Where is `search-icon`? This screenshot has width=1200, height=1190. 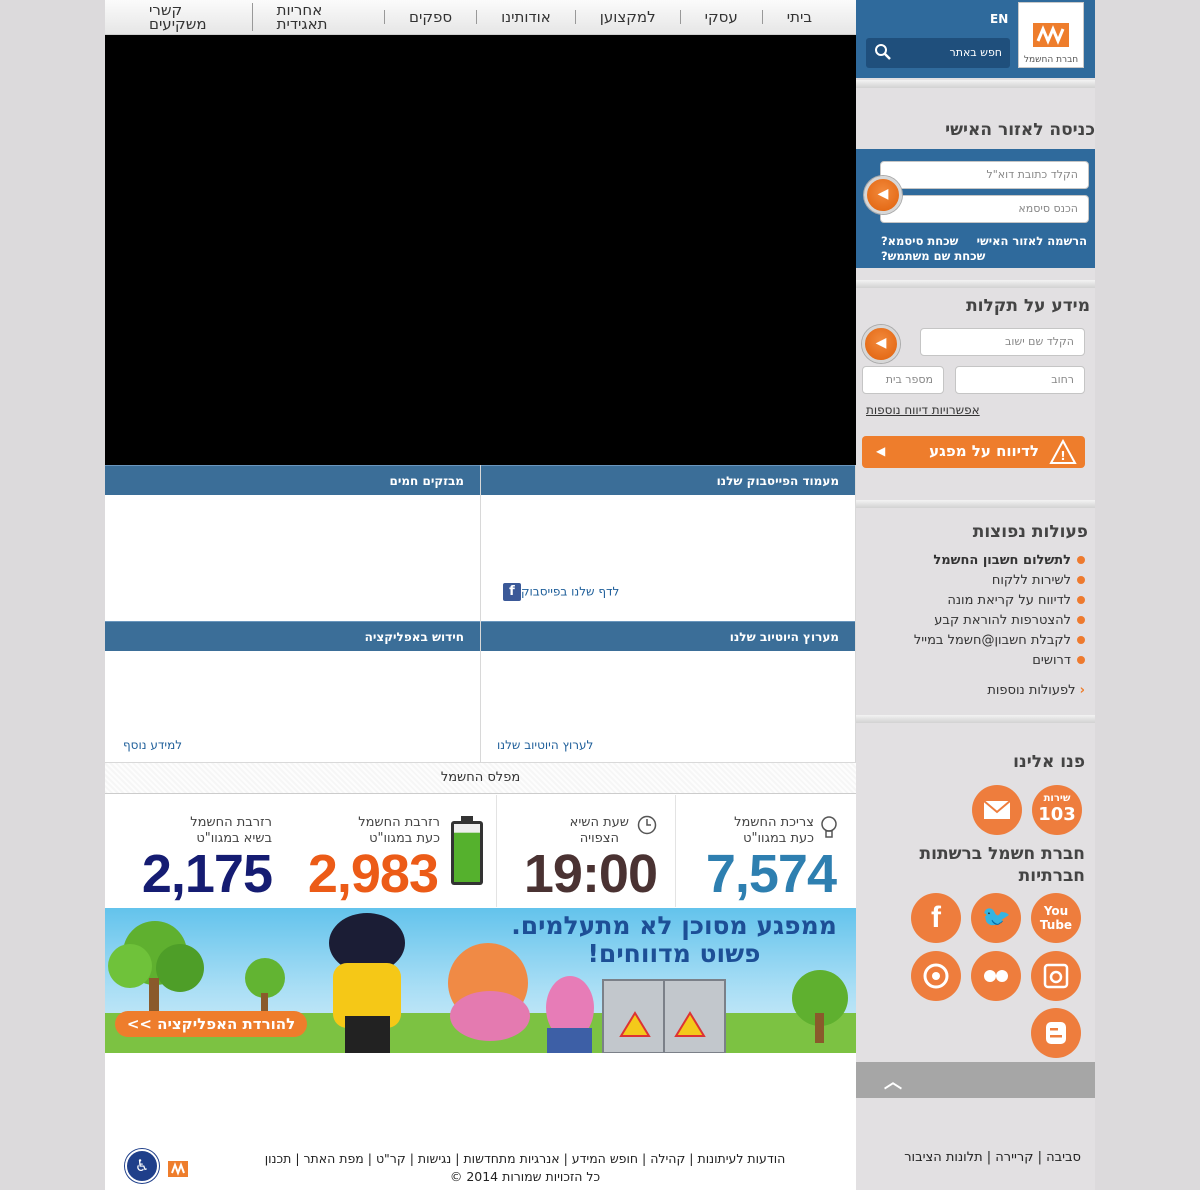
search-icon is located at coordinates (883, 53).